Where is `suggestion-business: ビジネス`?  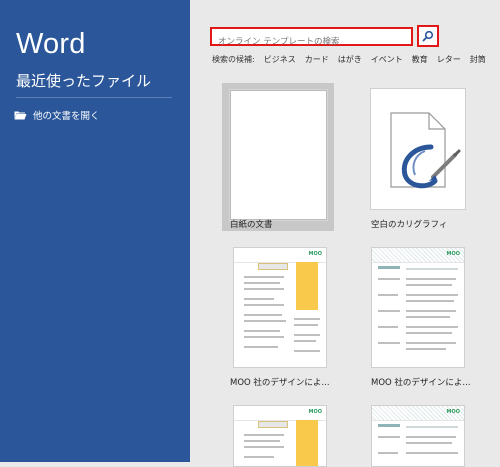 suggestion-business: ビジネス is located at coordinates (280, 59).